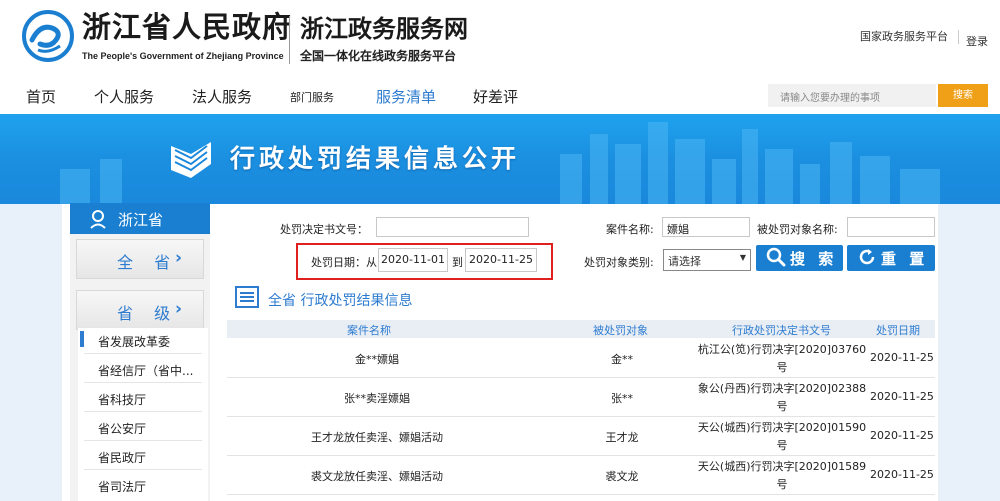  What do you see at coordinates (782, 476) in the screenshot?
I see `cell-decision-no: 天公(城西)行罚决字[2020]01589 号` at bounding box center [782, 476].